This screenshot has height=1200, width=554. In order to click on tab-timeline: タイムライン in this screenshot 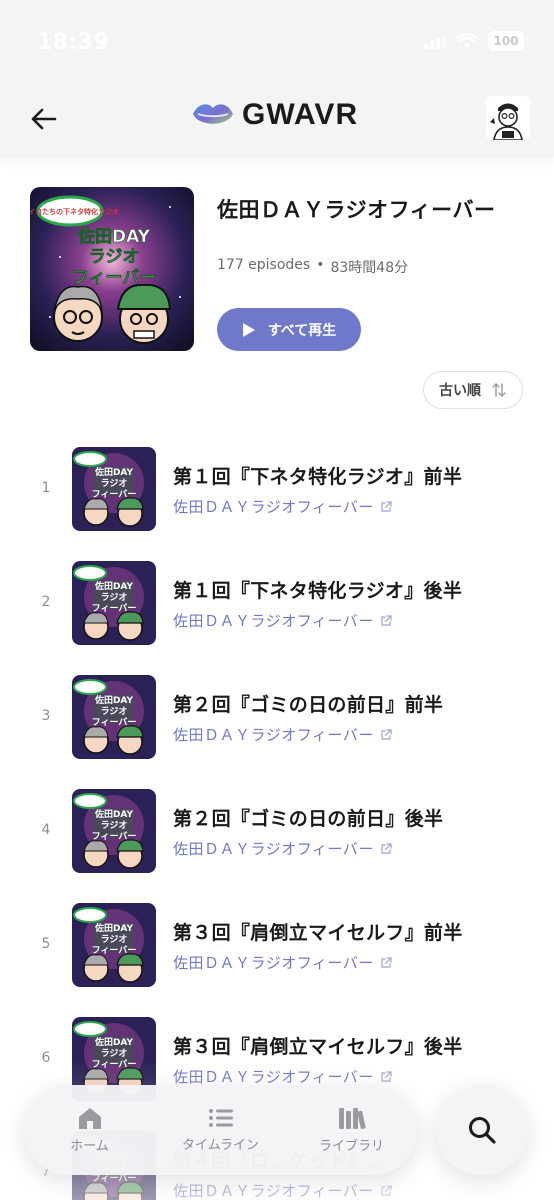, I will do `click(220, 1130)`.